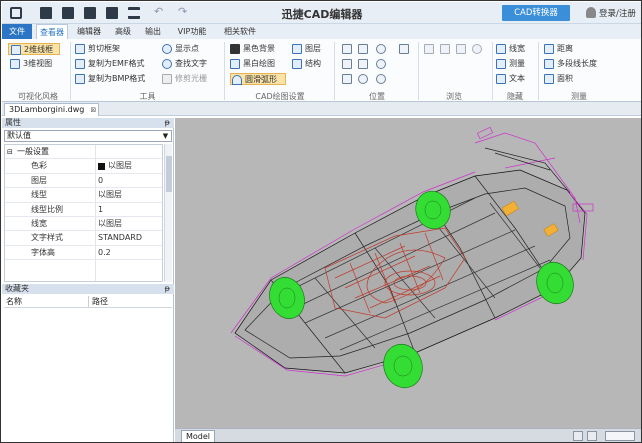  I want to click on edit-icon, so click(461, 49).